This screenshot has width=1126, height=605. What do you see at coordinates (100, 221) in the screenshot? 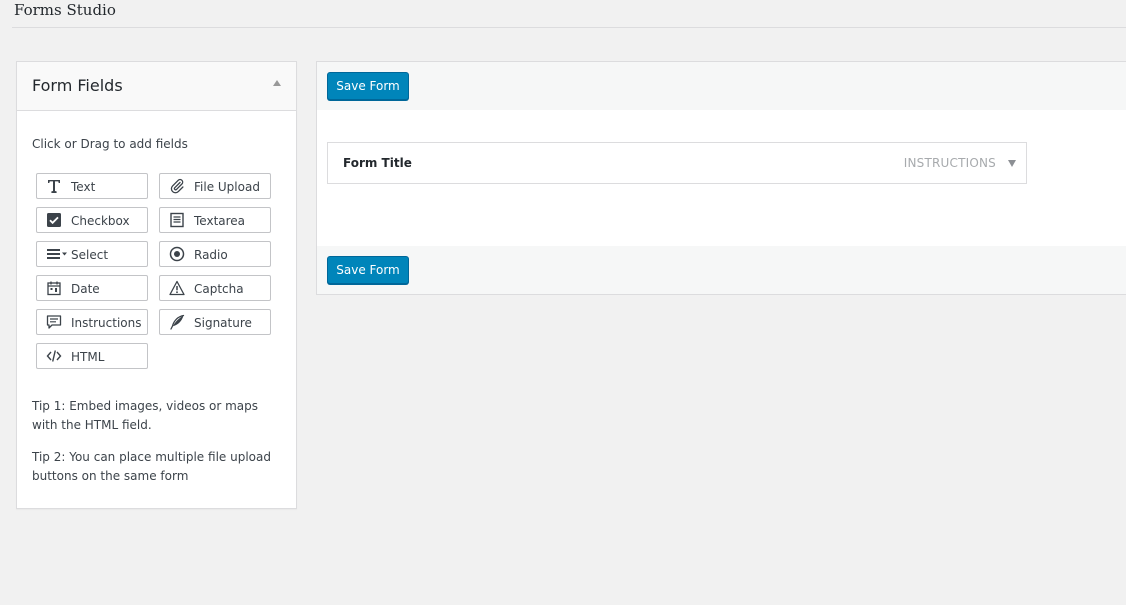
I see `field-label: Checkbox` at bounding box center [100, 221].